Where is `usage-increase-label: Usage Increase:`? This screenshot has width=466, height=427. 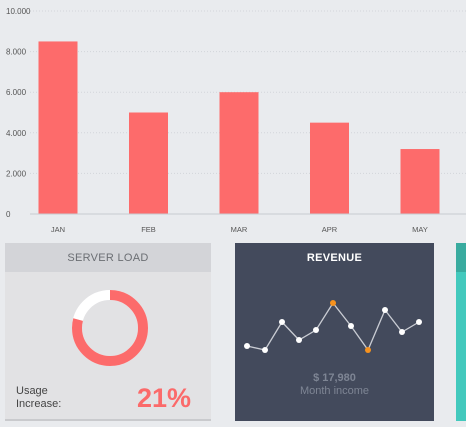
usage-increase-label: Usage Increase: is located at coordinates (39, 397).